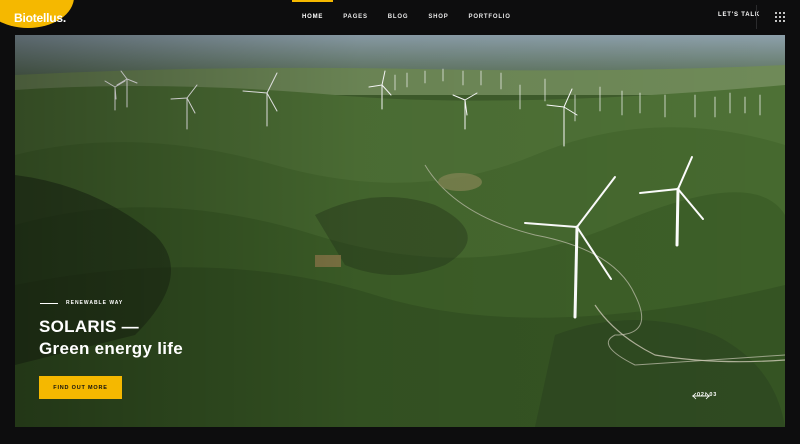 The height and width of the screenshot is (444, 800). Describe the element at coordinates (40, 18) in the screenshot. I see `logo: Biotellus.` at that location.